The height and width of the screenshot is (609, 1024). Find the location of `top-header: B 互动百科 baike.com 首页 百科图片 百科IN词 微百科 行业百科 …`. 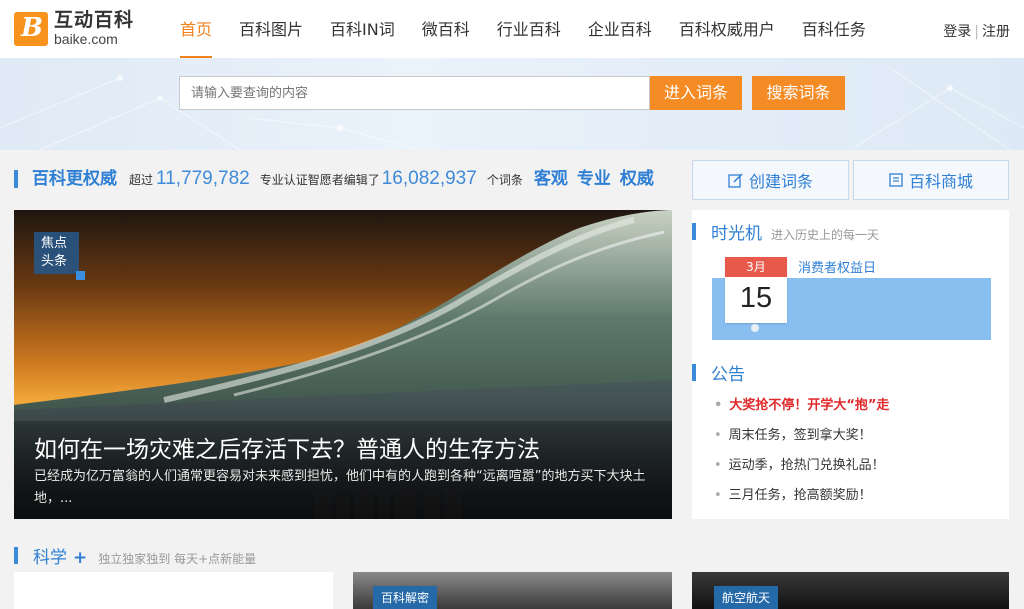

top-header: B 互动百科 baike.com 首页 百科图片 百科IN词 微百科 行业百科 … is located at coordinates (512, 29).